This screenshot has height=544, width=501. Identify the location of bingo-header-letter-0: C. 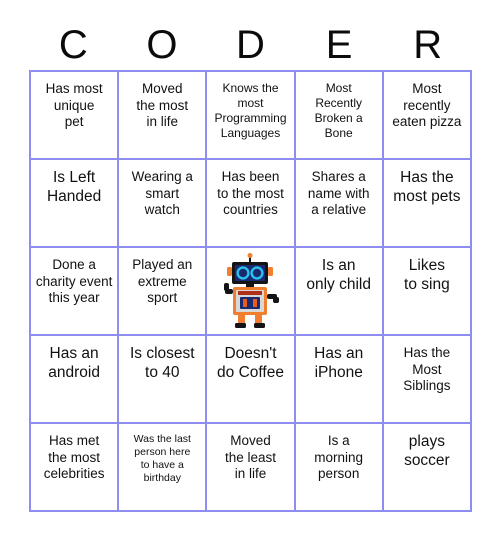
(73, 45).